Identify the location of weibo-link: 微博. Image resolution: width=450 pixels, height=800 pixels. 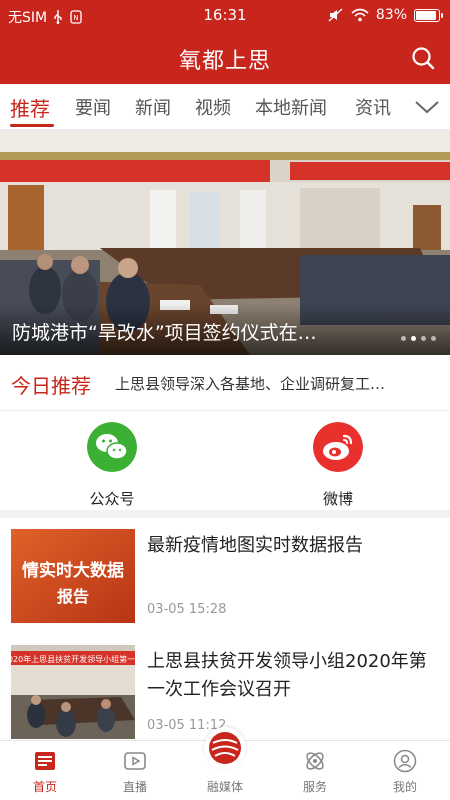
(338, 465).